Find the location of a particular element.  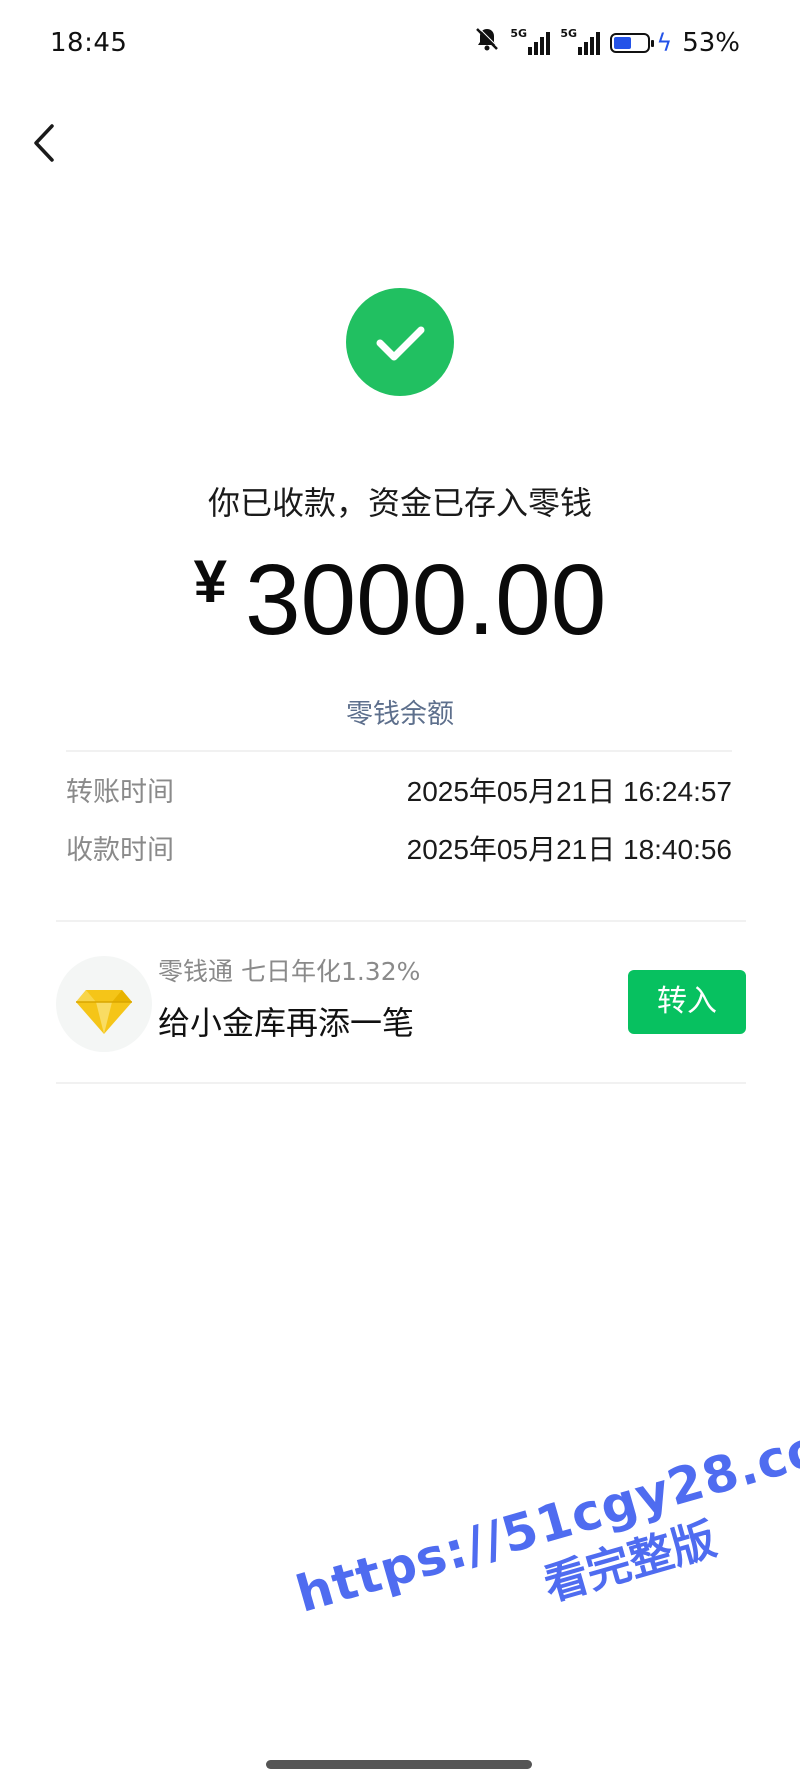

promo-subtitle: 零钱通 七日年化1.32% is located at coordinates (289, 971).